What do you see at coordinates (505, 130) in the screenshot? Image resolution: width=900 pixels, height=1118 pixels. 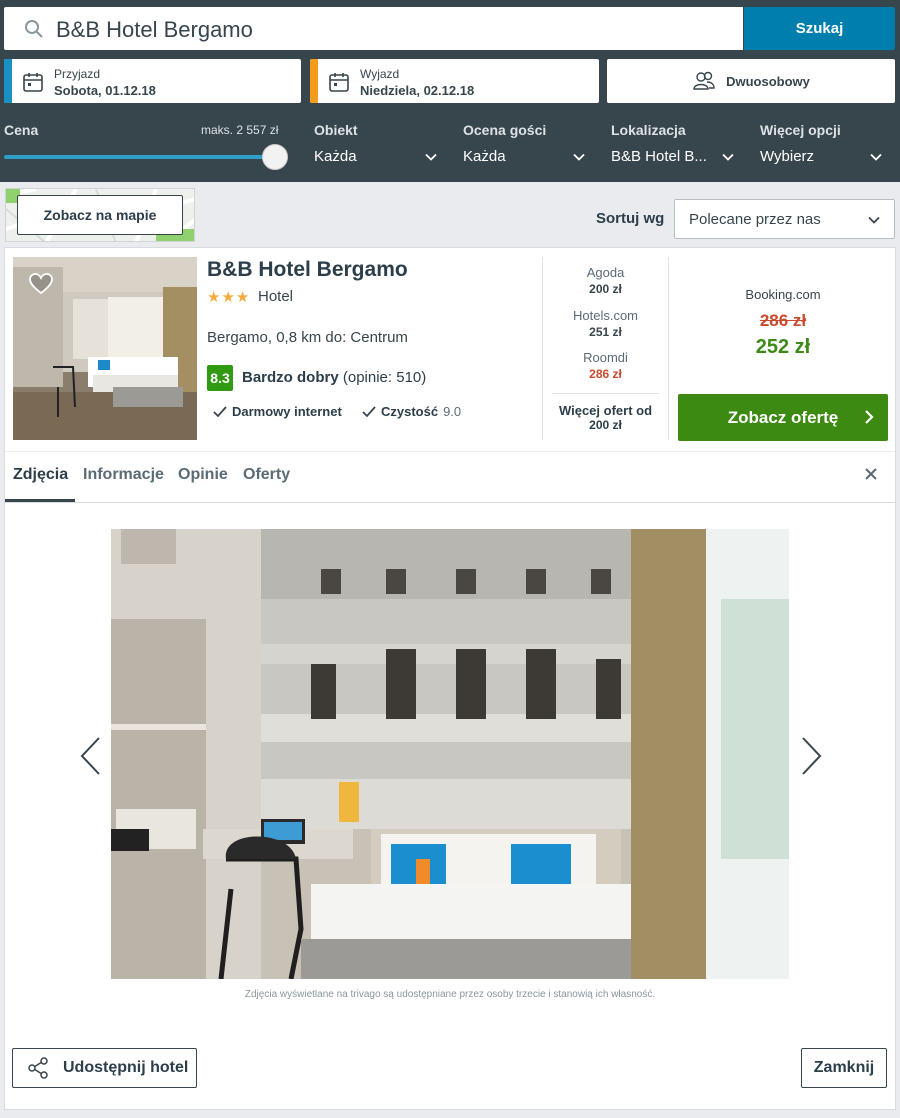 I see `guest-rating-filter-label: Ocena gości` at bounding box center [505, 130].